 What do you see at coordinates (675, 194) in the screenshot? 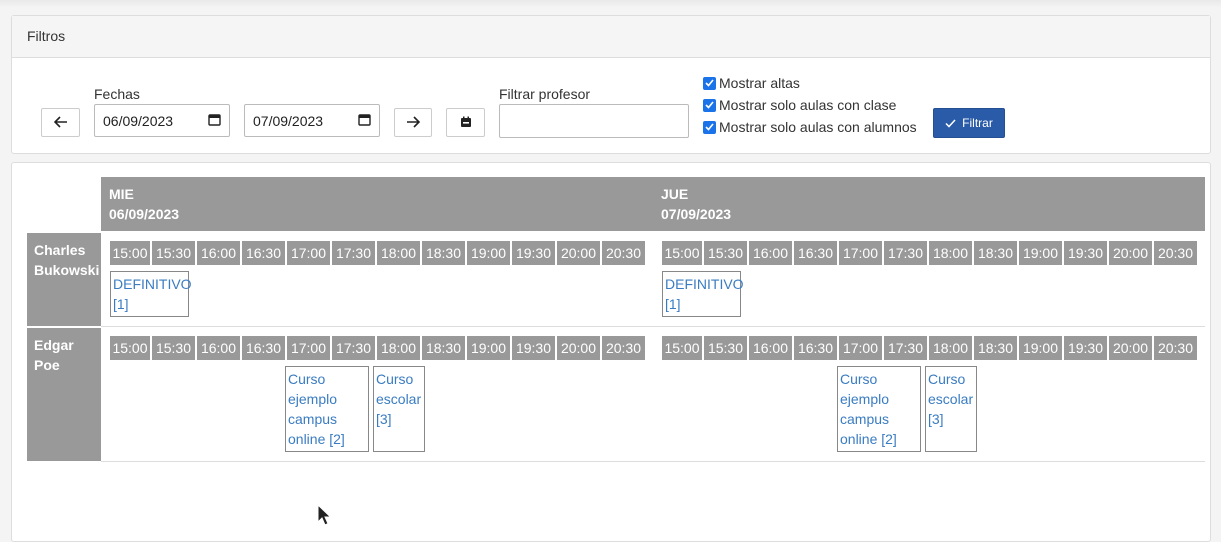
I see `day-name: JUE` at bounding box center [675, 194].